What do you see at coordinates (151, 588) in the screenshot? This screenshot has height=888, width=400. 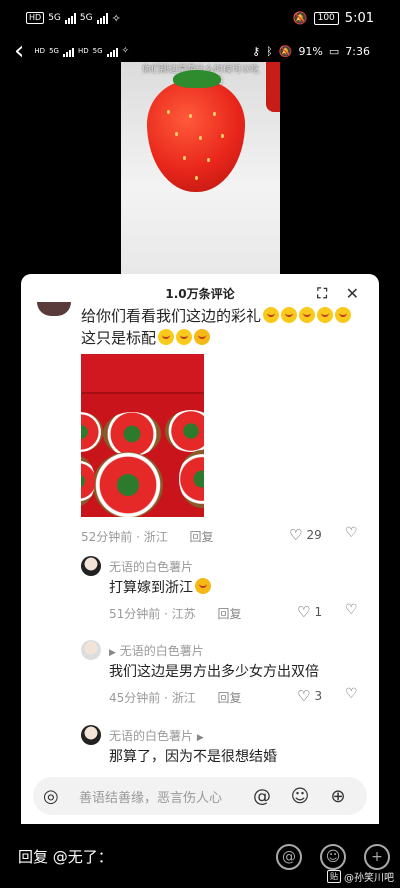 I see `reply-text: 打算嫁到浙江` at bounding box center [151, 588].